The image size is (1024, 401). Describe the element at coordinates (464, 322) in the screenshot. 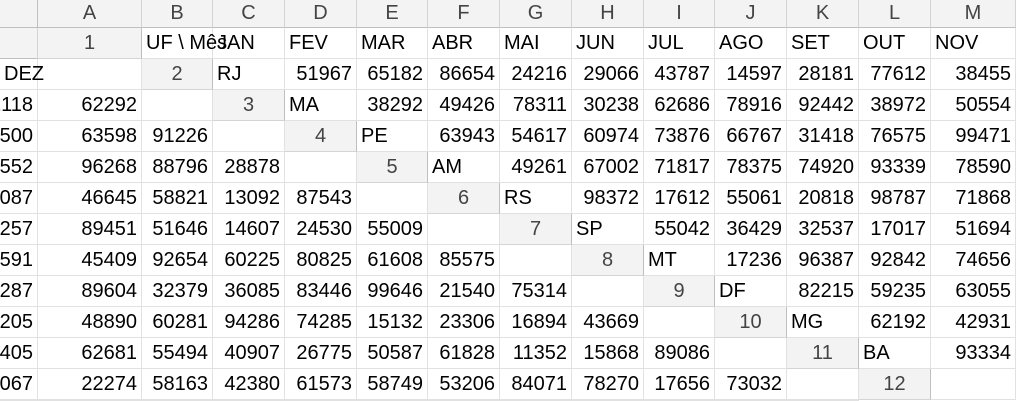

I see `value-cell: 23306` at that location.